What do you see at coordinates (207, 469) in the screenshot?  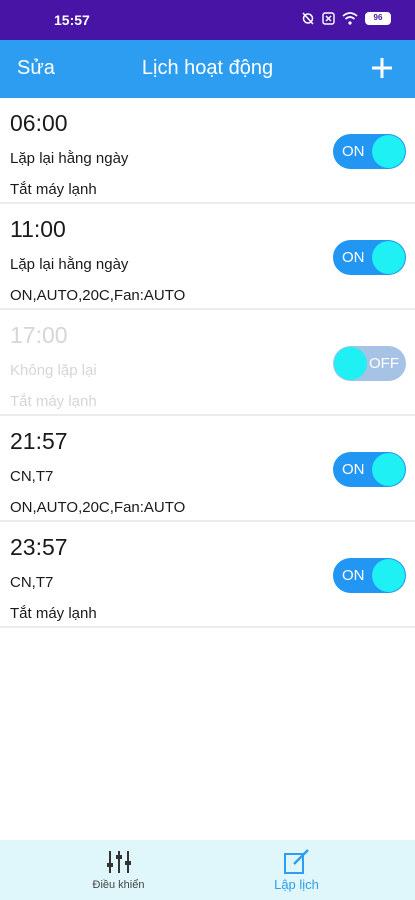 I see `schedule-item: 21:57 CN,T7 ON,AUTO,20C,Fan:AUTO ON` at bounding box center [207, 469].